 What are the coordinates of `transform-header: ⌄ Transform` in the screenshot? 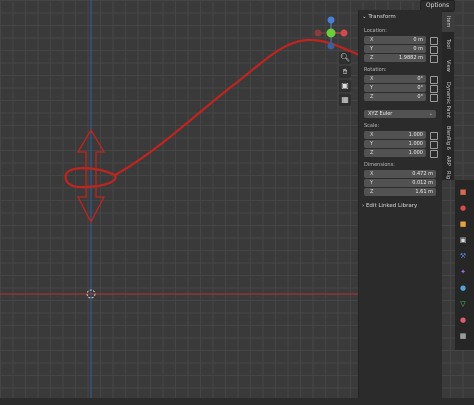 It's located at (379, 17).